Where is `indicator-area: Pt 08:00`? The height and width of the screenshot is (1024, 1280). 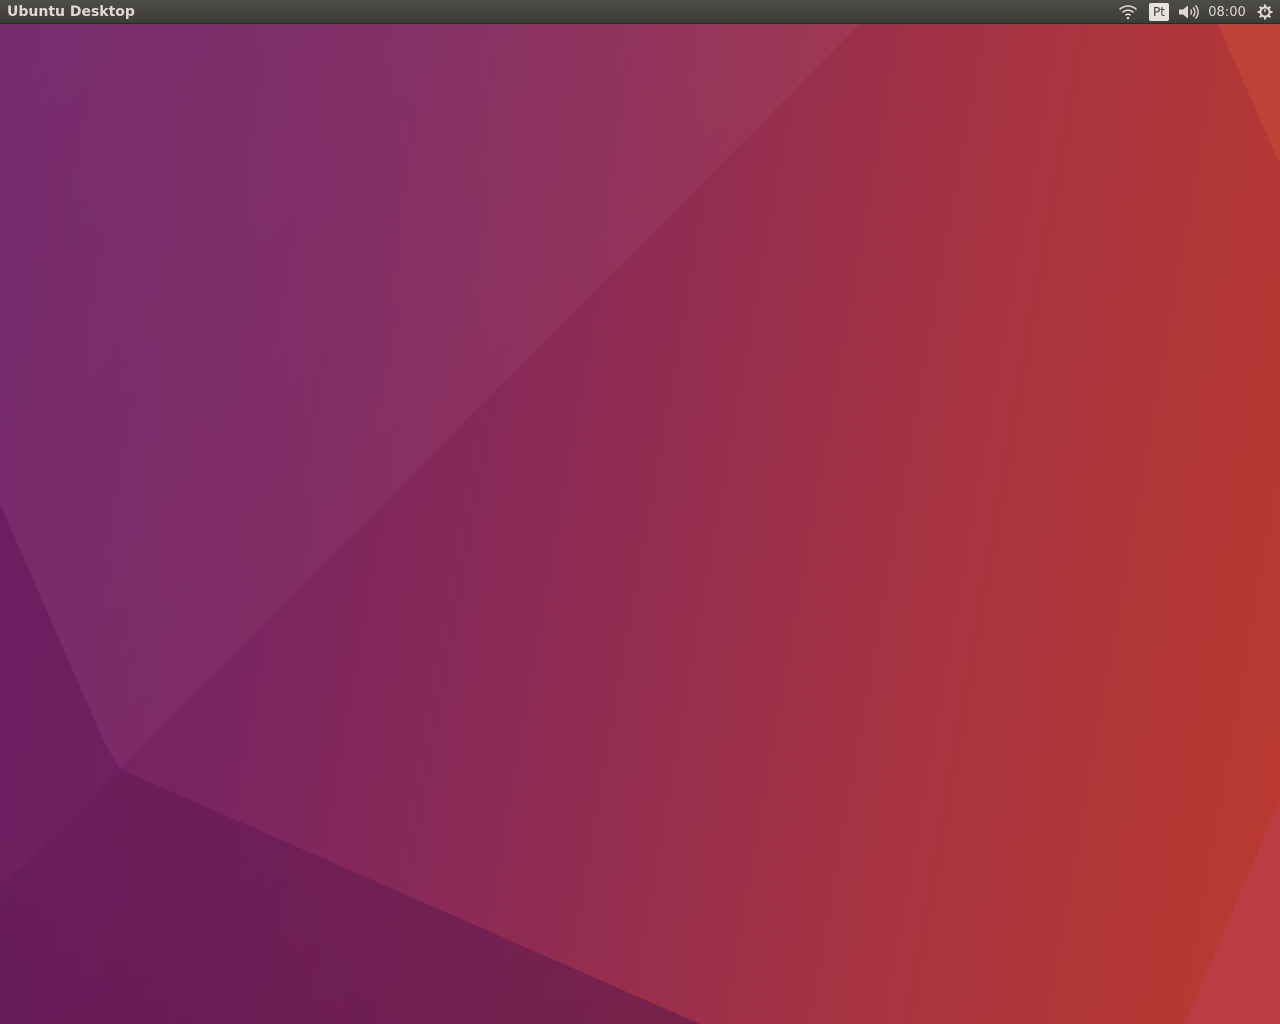 indicator-area: Pt 08:00 is located at coordinates (1196, 12).